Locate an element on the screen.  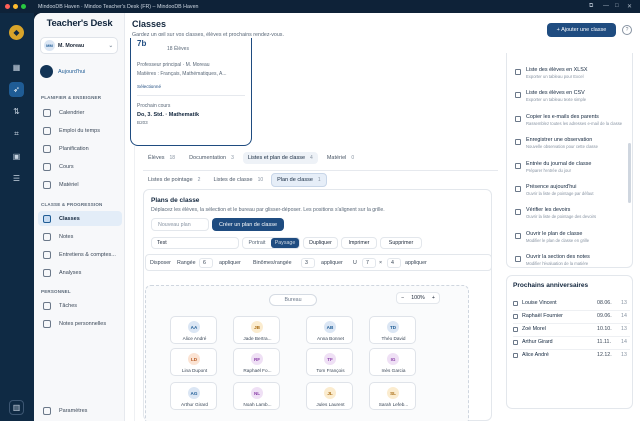
action-description: Exporter un tableau pour Excel is located at coordinates (555, 76).